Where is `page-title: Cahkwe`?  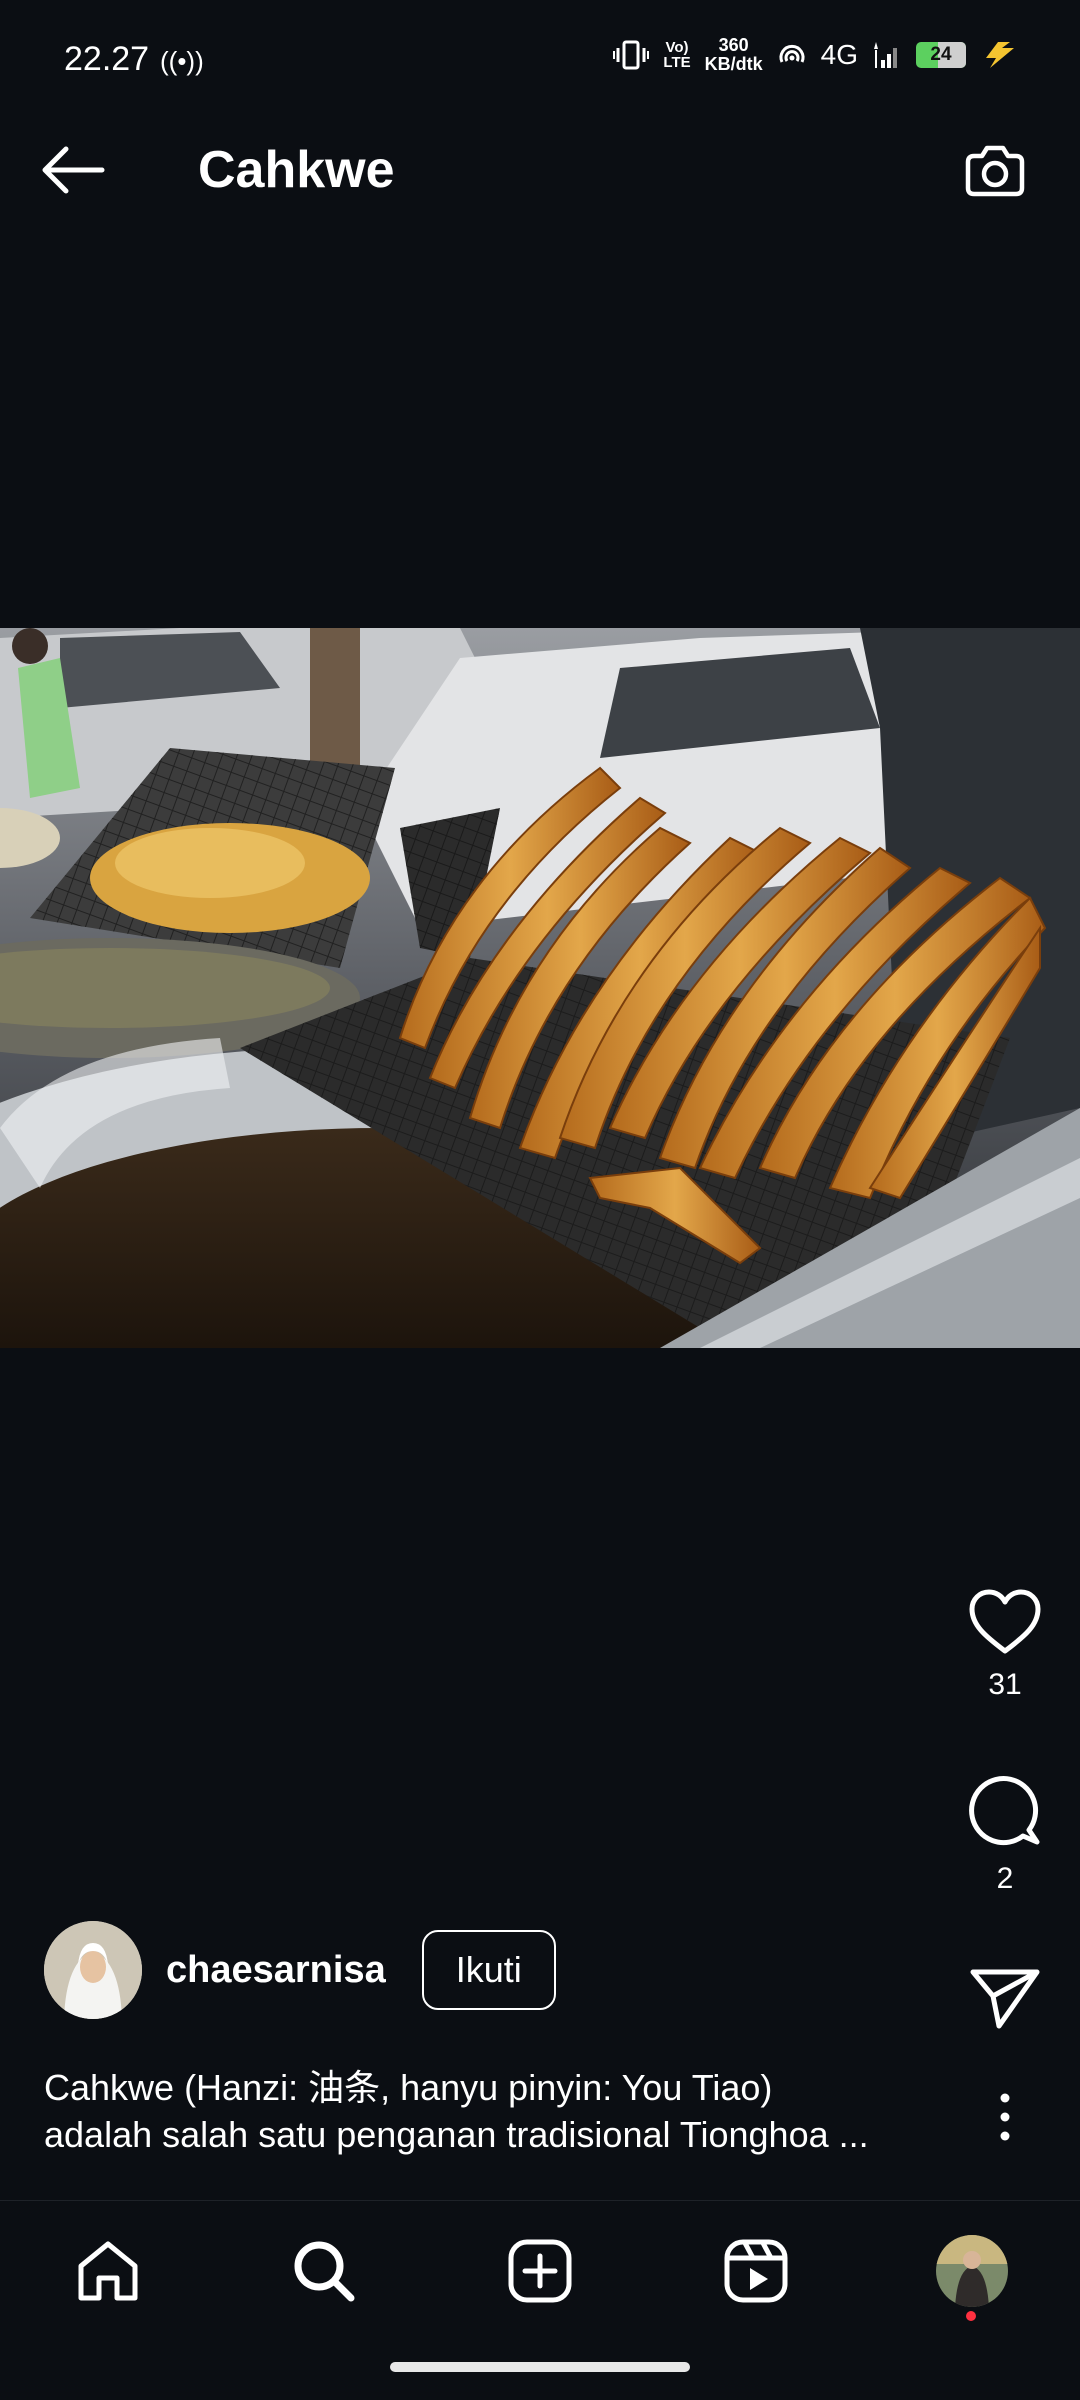 page-title: Cahkwe is located at coordinates (296, 170).